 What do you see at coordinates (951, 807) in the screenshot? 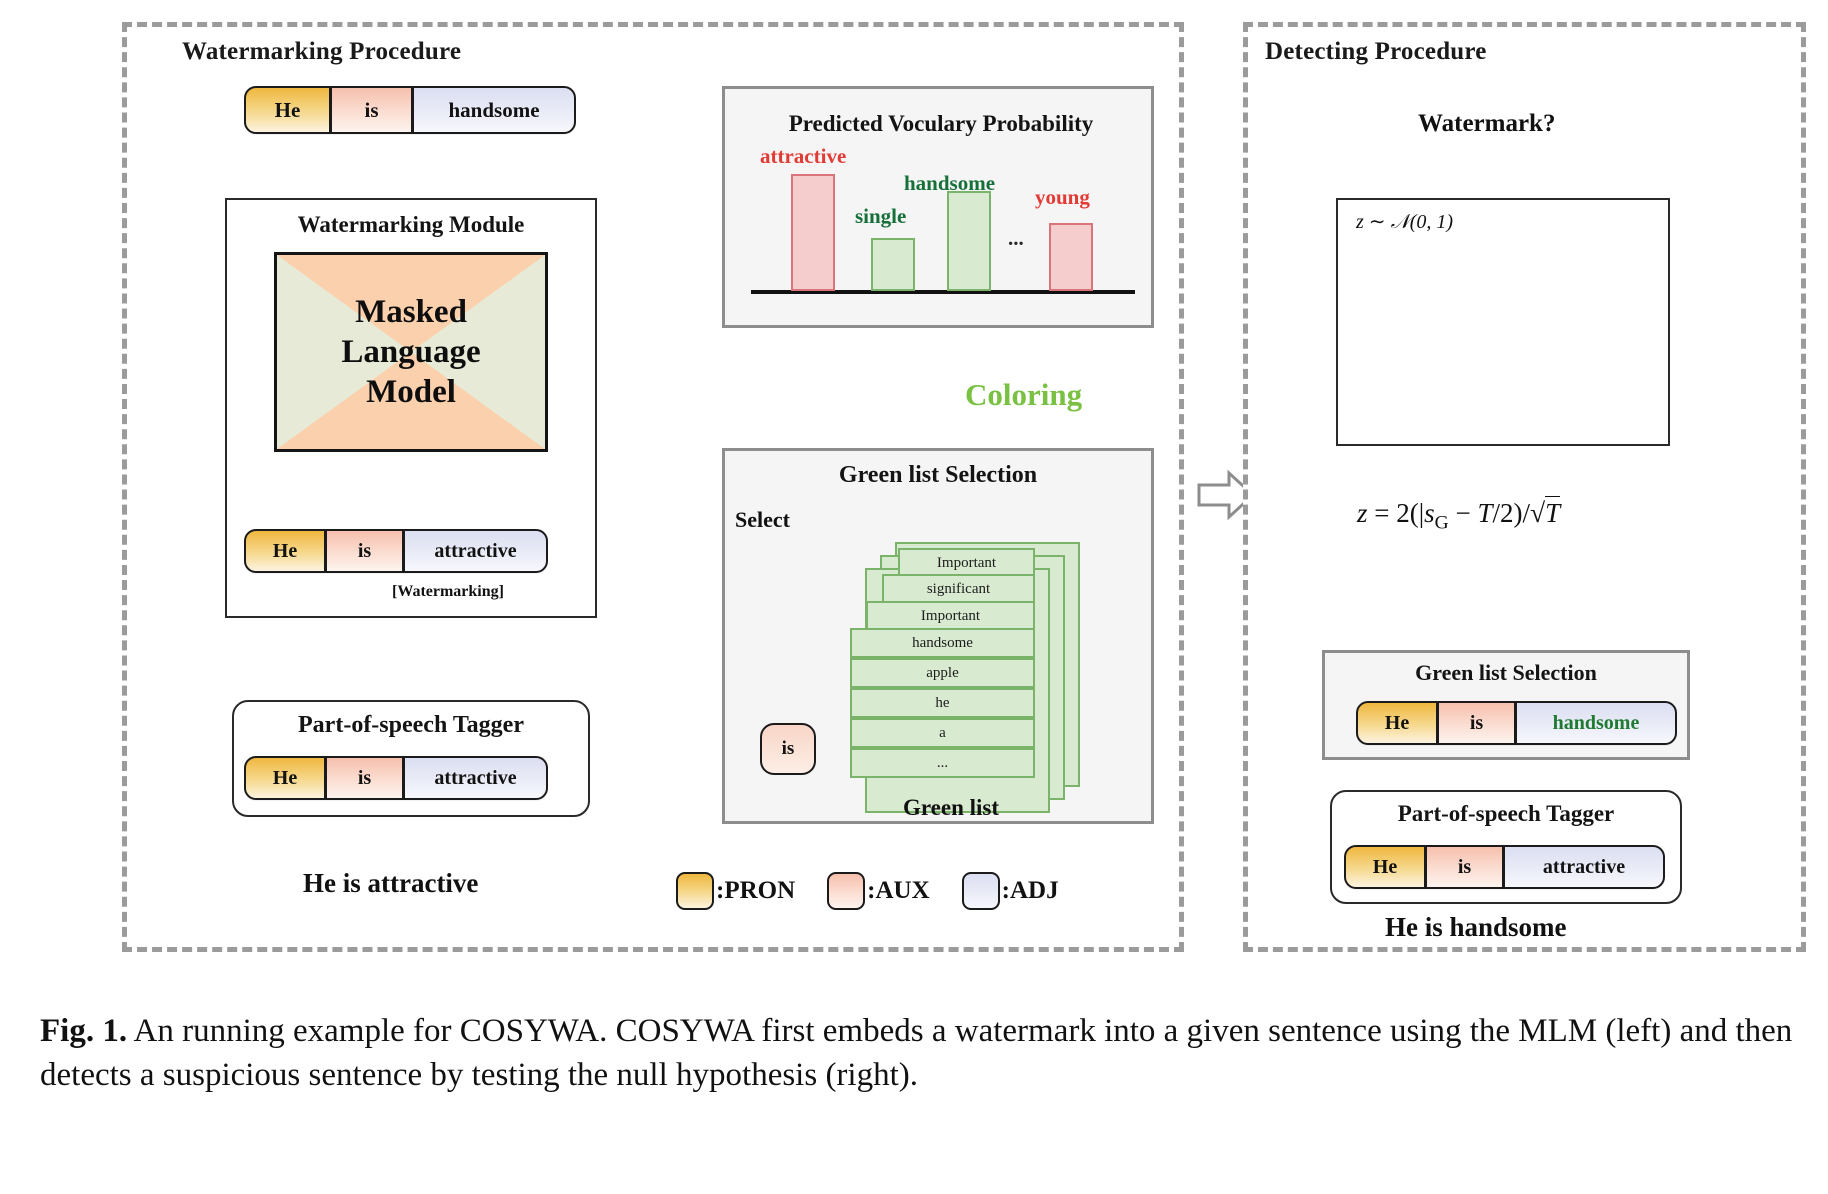
I see `green-list-bottom-label: Green list` at bounding box center [951, 807].